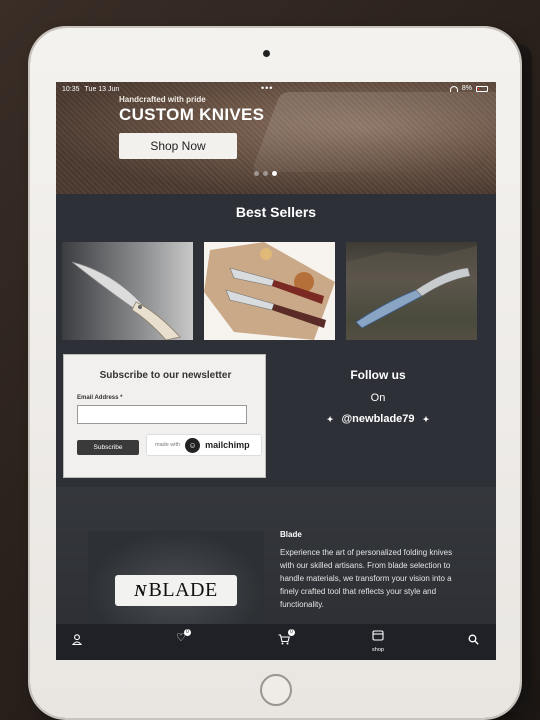 This screenshot has width=540, height=720. What do you see at coordinates (126, 300) in the screenshot?
I see `product-image-folding-knife` at bounding box center [126, 300].